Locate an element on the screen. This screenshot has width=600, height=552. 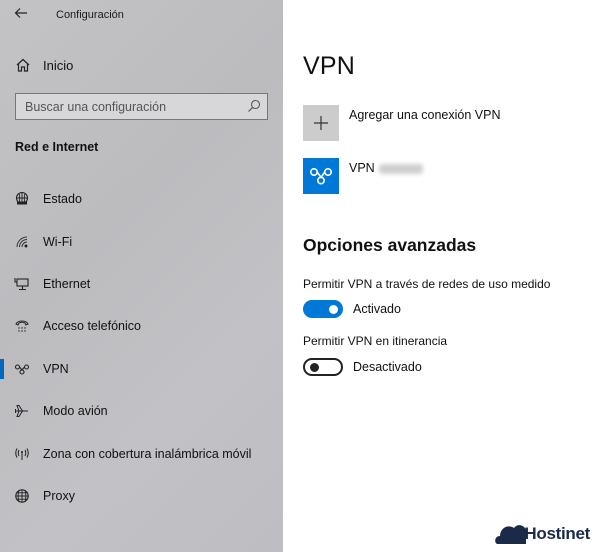
back-button is located at coordinates (23, 15).